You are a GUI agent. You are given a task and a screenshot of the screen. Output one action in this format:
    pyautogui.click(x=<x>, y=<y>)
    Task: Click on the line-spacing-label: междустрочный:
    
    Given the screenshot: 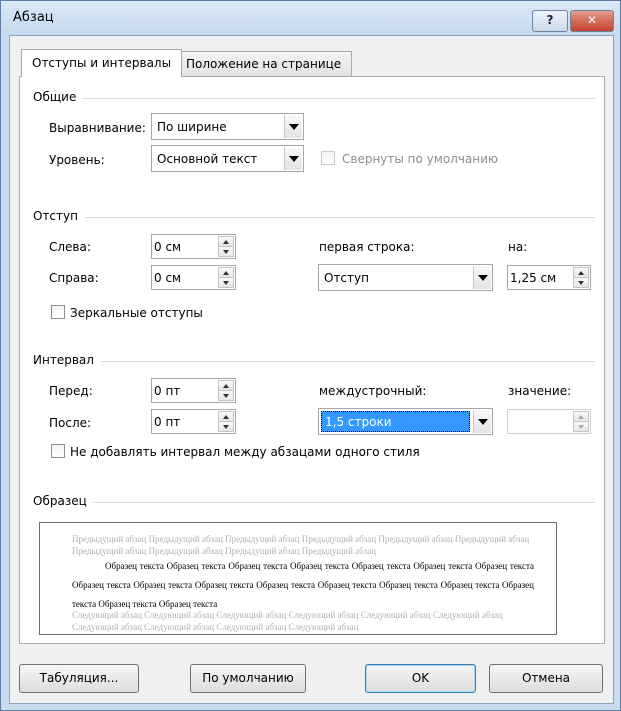 What is the action you would take?
    pyautogui.click(x=373, y=391)
    